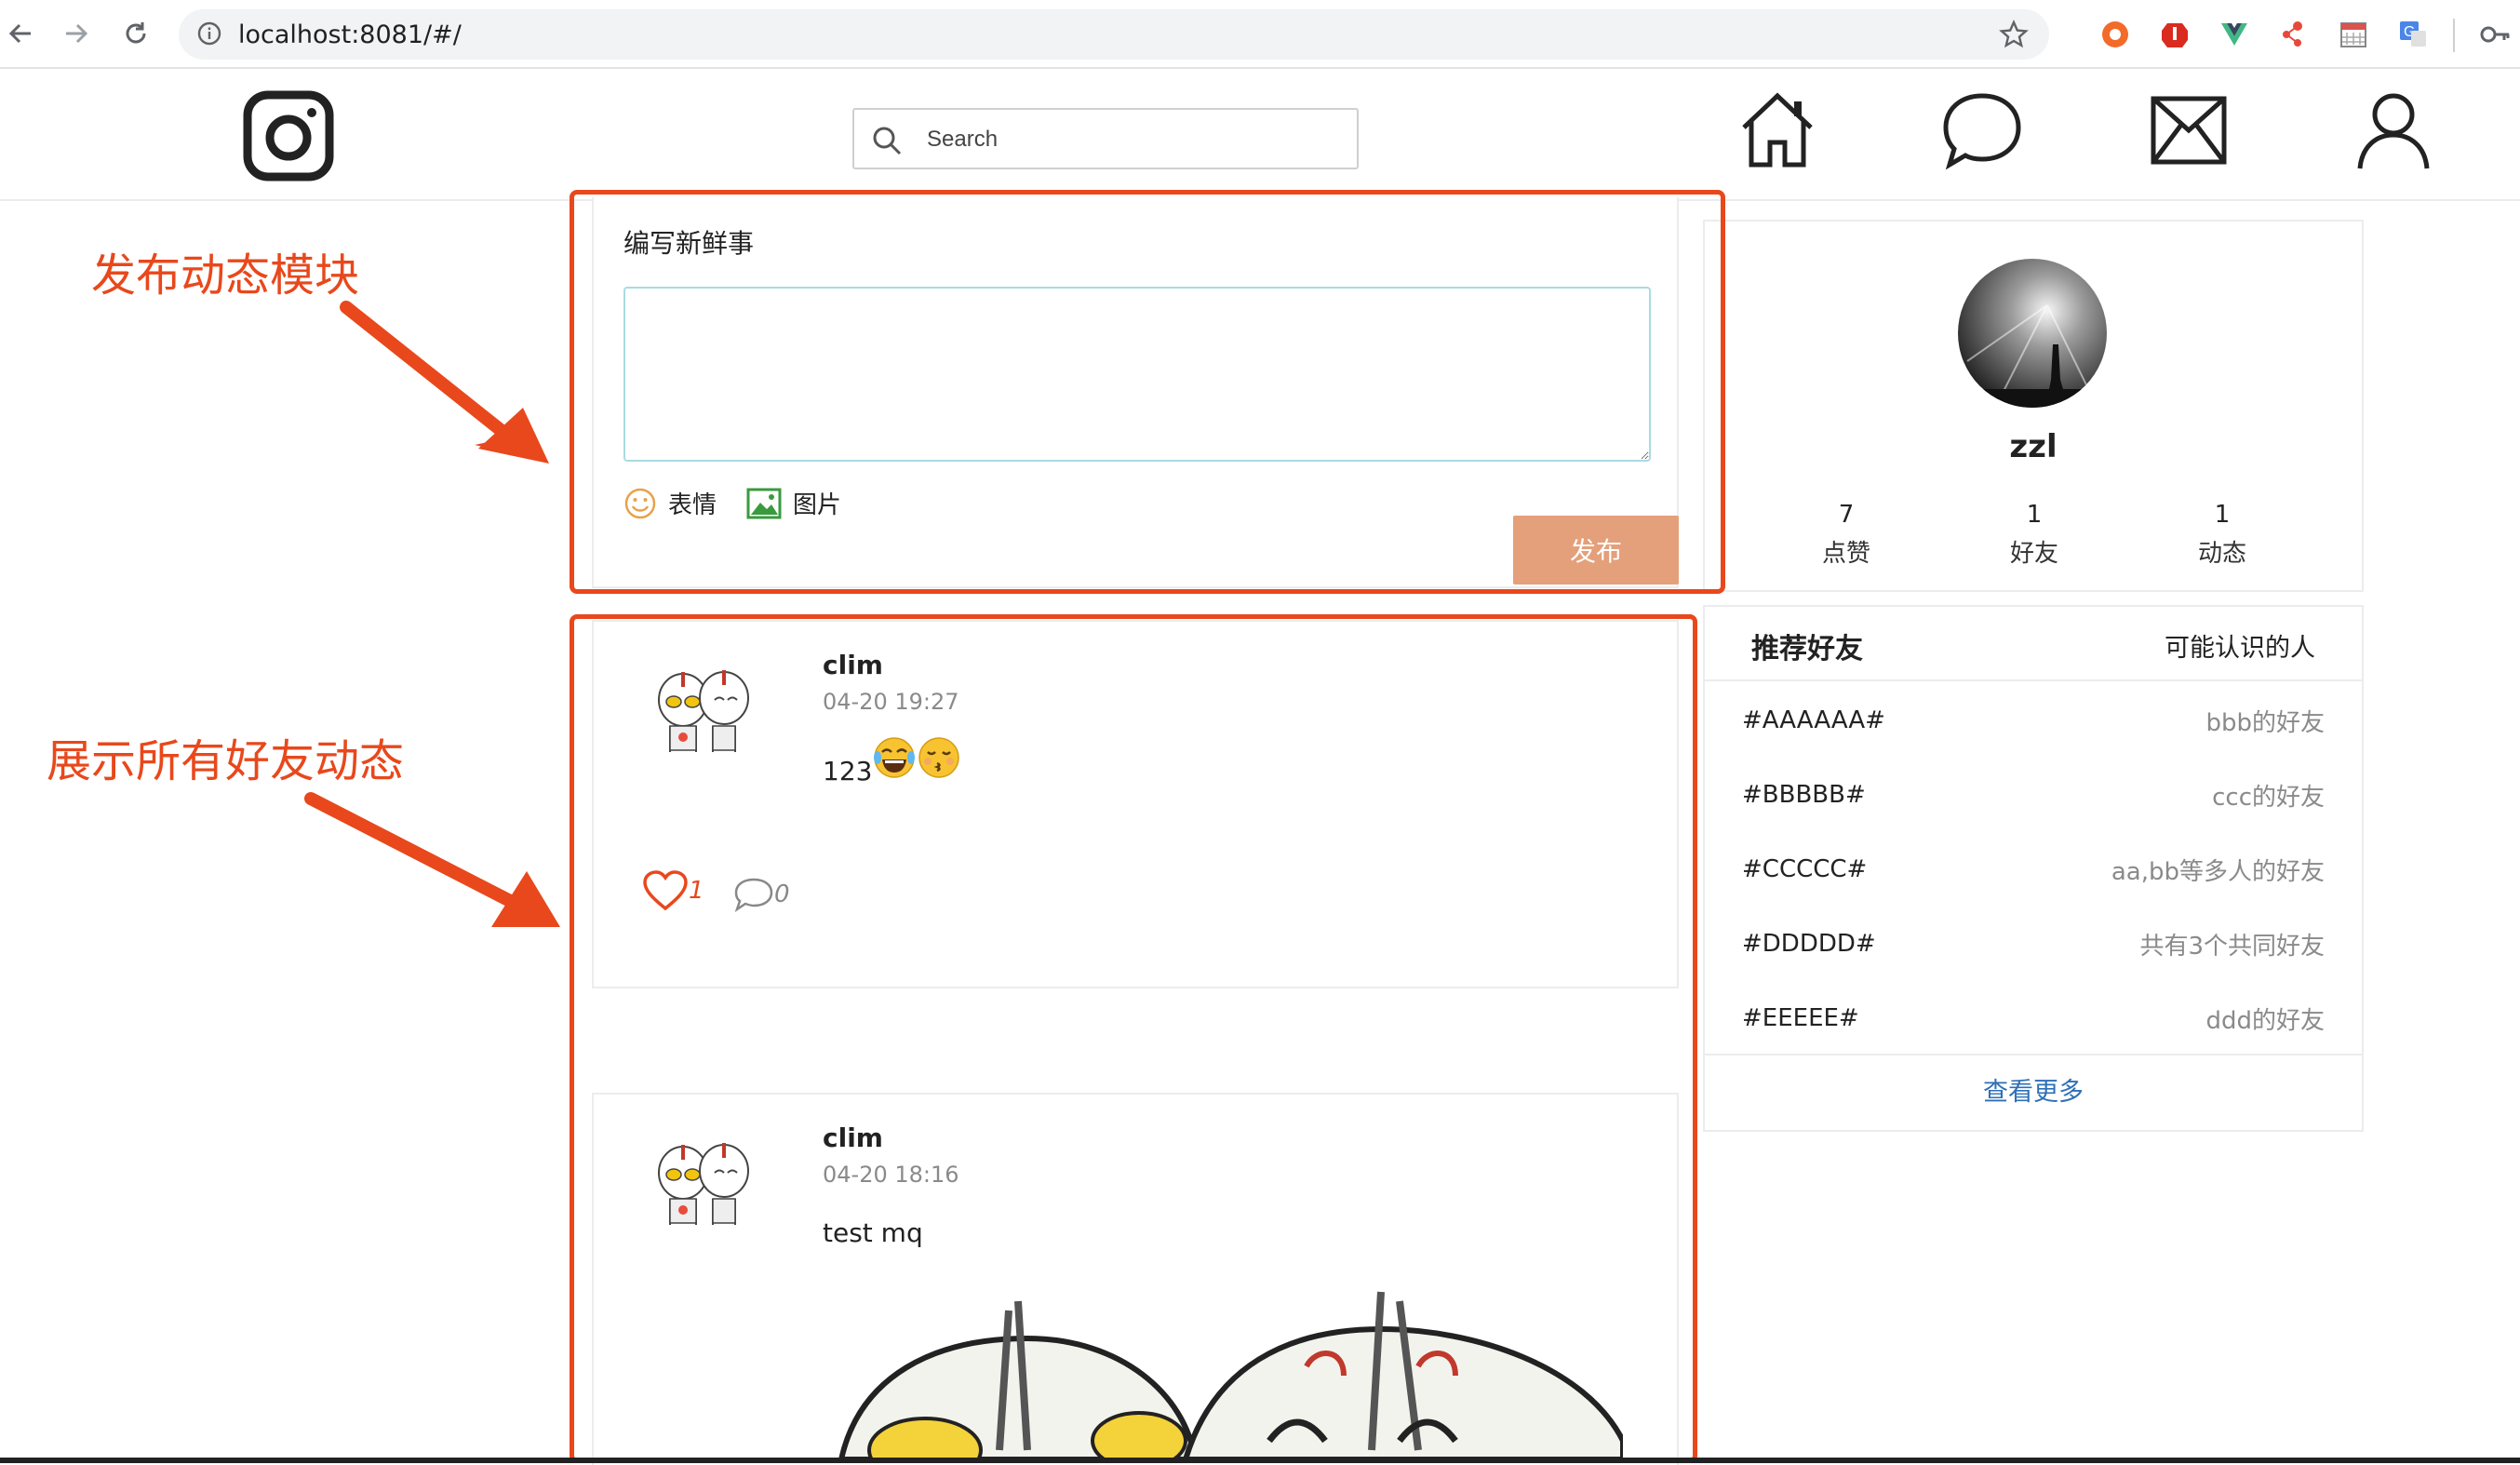  Describe the element at coordinates (1807, 649) in the screenshot. I see `friends-title: 推荐好友` at that location.